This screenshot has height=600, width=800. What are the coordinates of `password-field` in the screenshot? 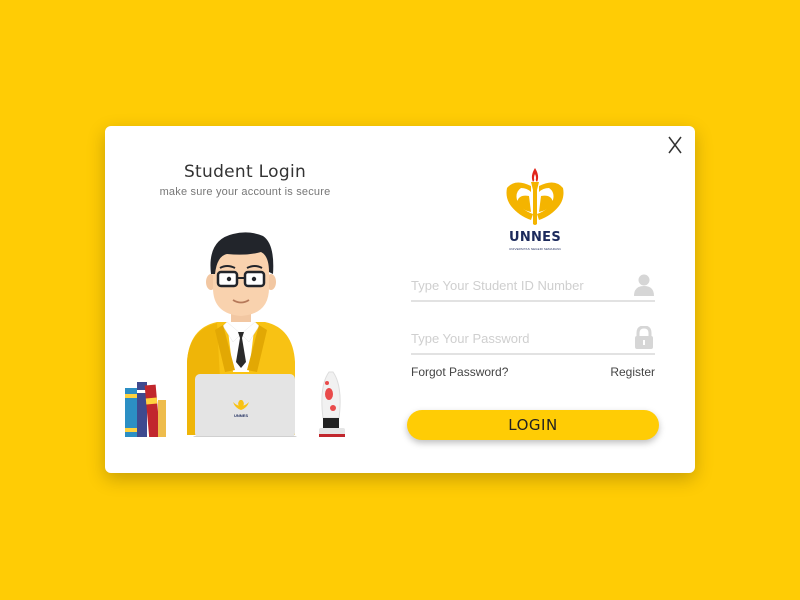 It's located at (533, 340).